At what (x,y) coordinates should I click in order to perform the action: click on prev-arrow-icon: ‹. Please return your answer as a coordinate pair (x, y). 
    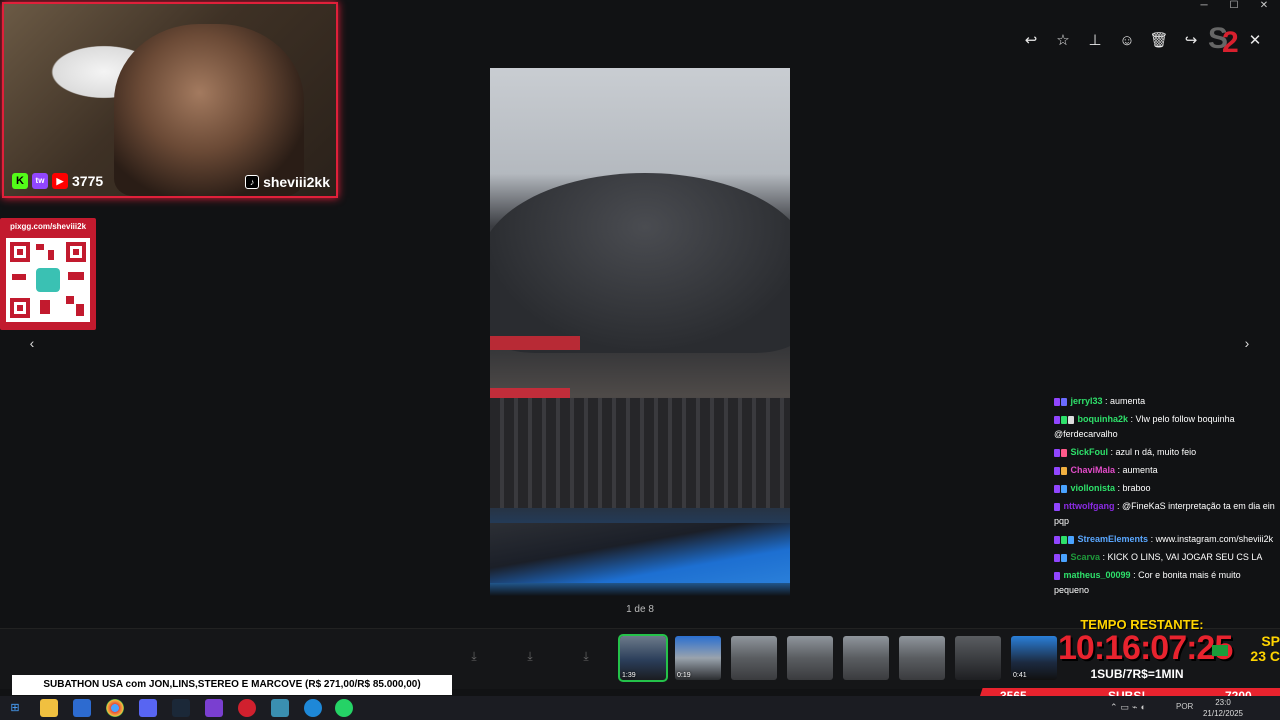
    Looking at the image, I should click on (32, 343).